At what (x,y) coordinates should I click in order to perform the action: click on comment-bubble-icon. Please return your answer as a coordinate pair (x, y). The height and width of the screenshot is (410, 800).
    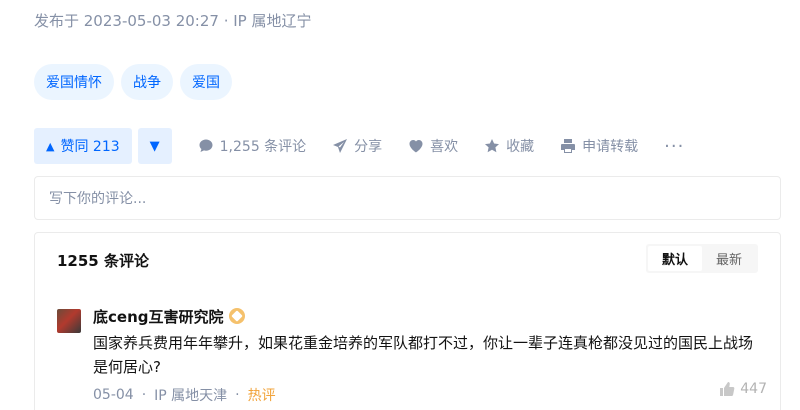
    Looking at the image, I should click on (206, 145).